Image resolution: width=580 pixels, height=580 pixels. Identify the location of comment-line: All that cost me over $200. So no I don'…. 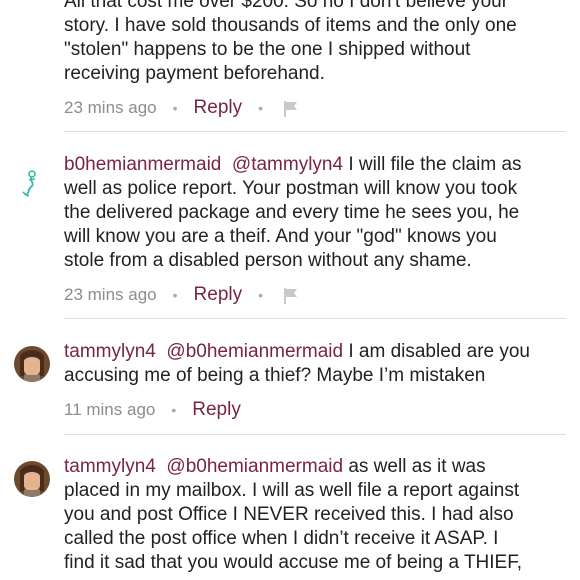
(286, 6).